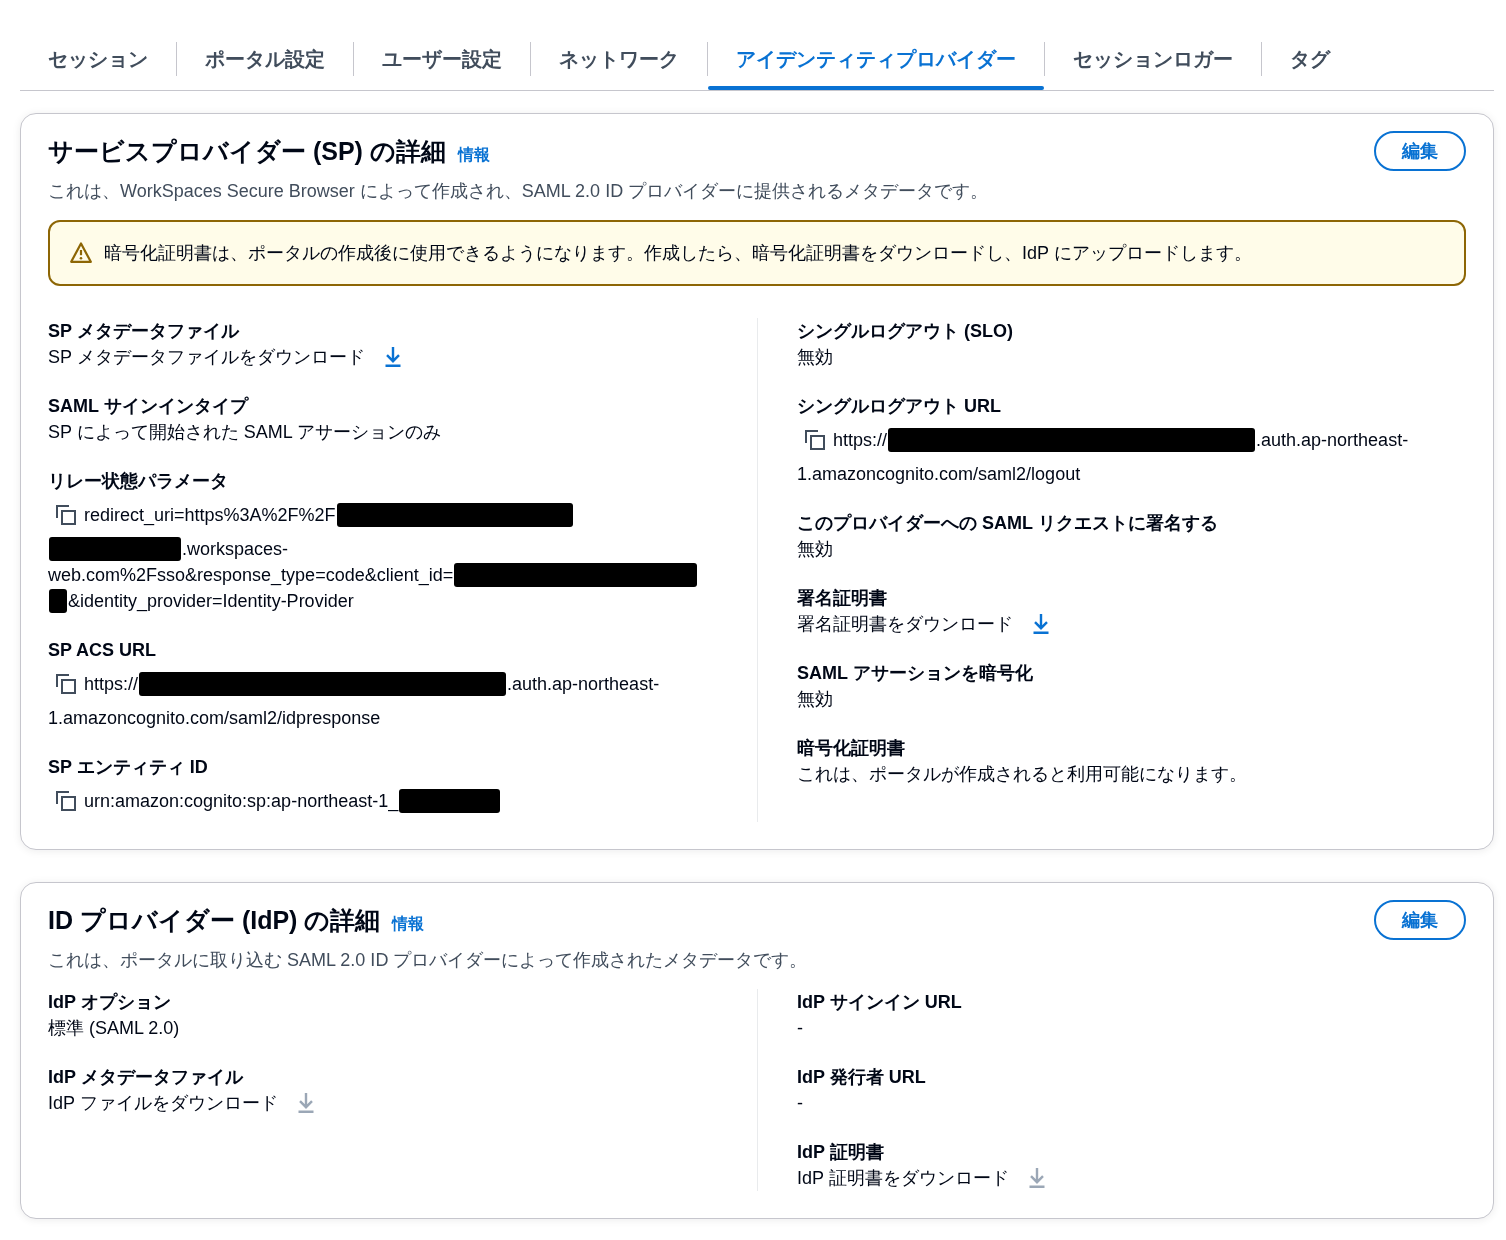 This screenshot has height=1240, width=1506. What do you see at coordinates (114, 1028) in the screenshot?
I see `field-value: 標準 (SAML 2.0)` at bounding box center [114, 1028].